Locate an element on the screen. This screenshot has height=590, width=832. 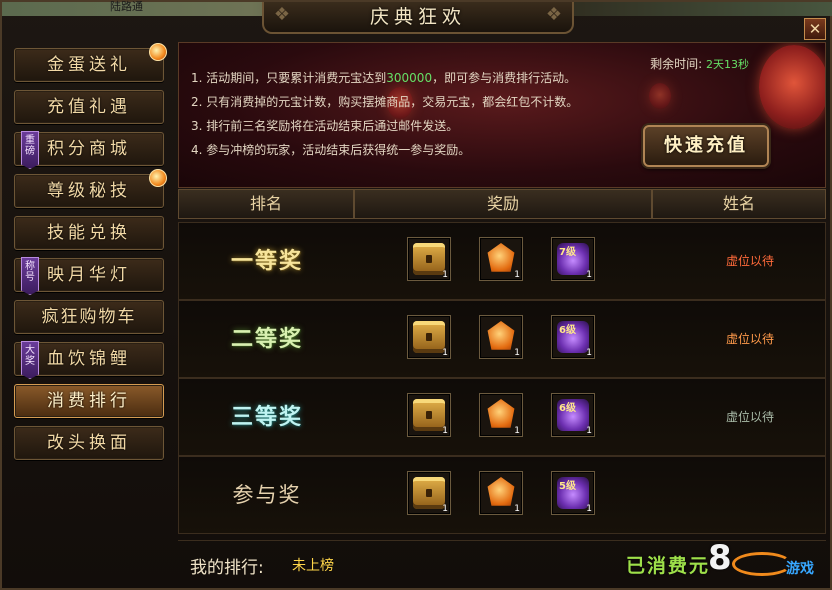
purple-gift-icon: 5级 is located at coordinates (573, 493).